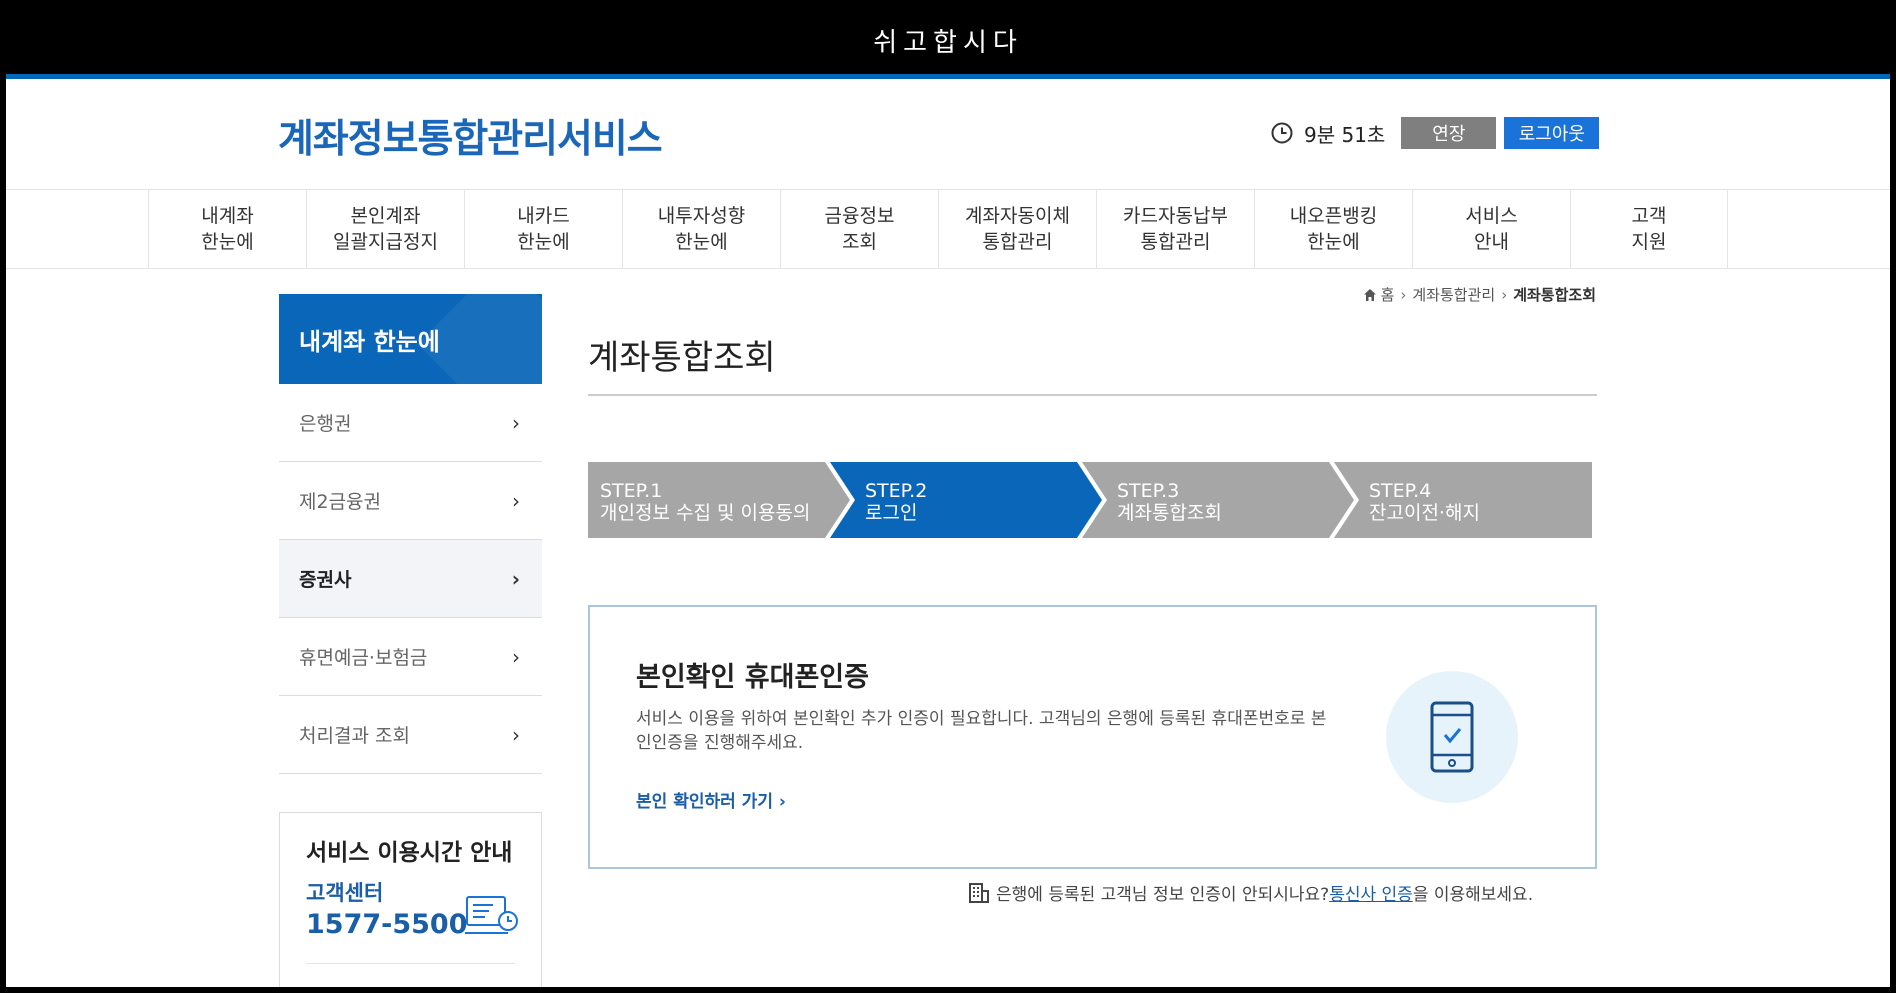  What do you see at coordinates (711, 799) in the screenshot?
I see `go-verify-link: 본인 확인하러 가기 ›` at bounding box center [711, 799].